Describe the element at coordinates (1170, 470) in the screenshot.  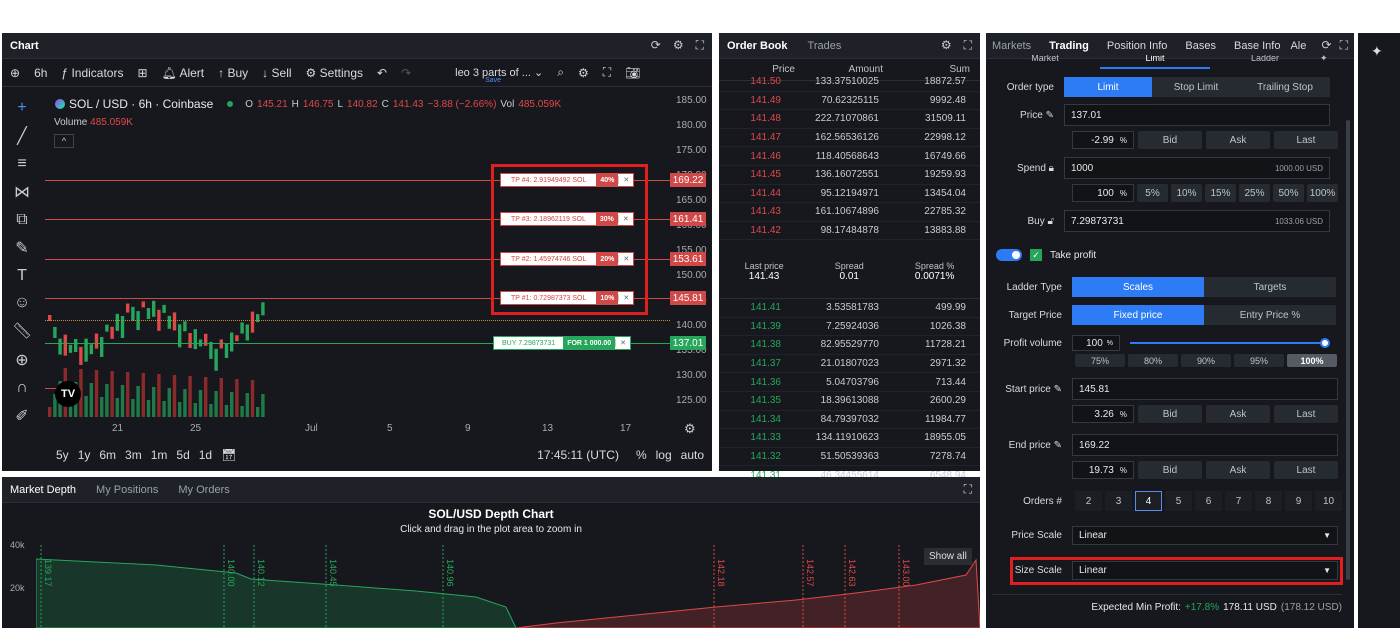
I see `end-bid-button: Bid` at that location.